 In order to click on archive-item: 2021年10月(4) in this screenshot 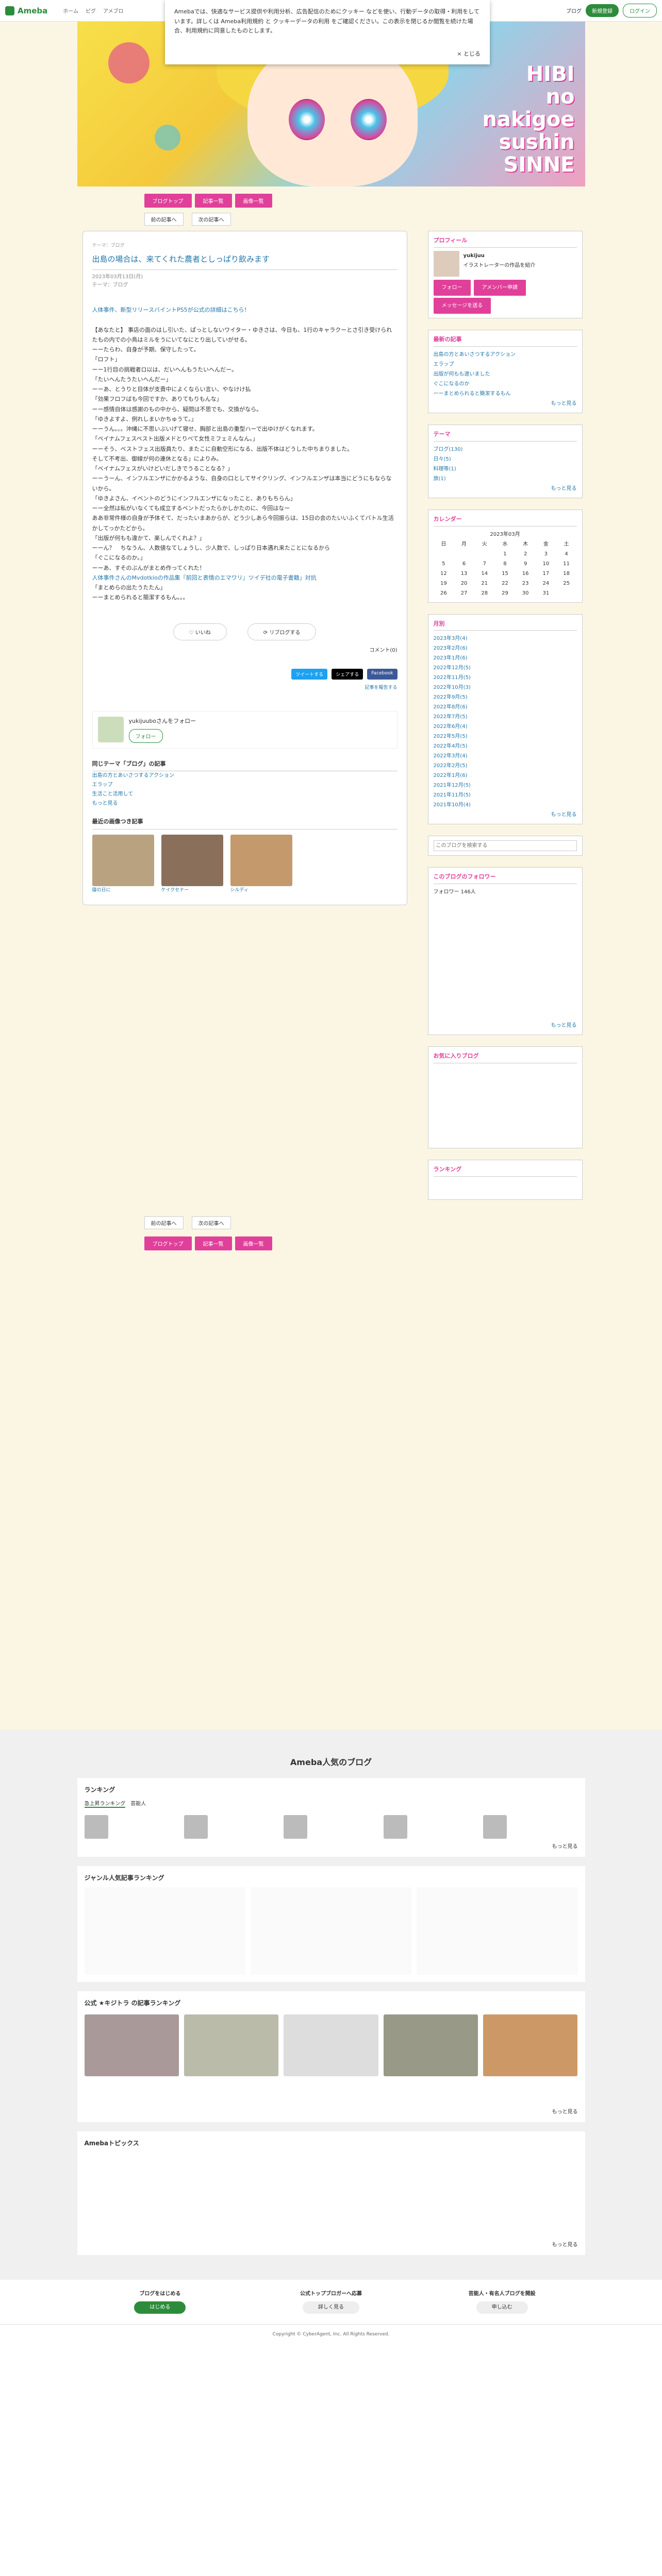, I will do `click(505, 805)`.